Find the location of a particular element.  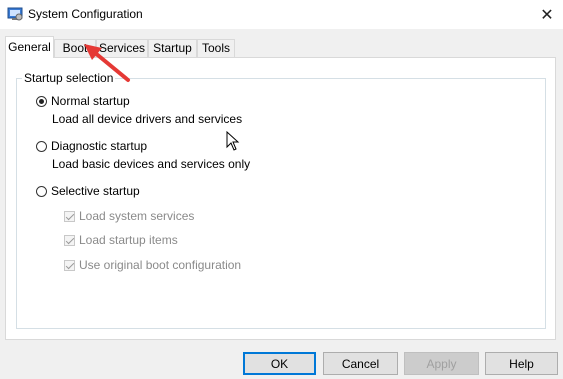

selective-startup-radio: Selective startup is located at coordinates (88, 191).